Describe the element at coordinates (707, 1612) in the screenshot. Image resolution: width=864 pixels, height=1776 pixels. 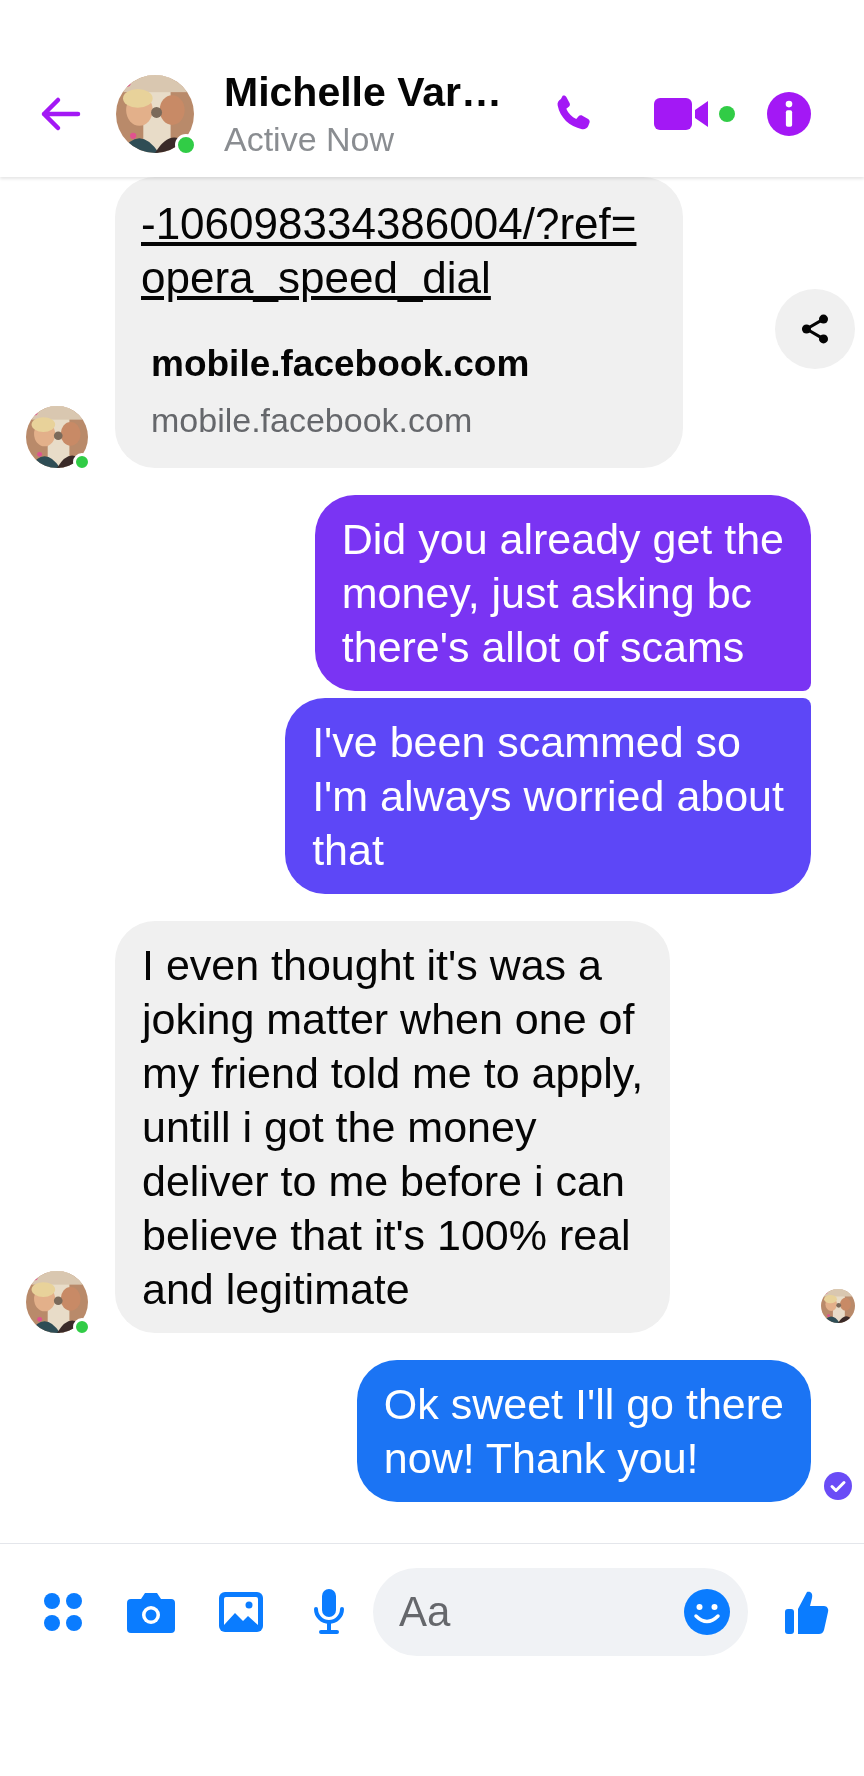
I see `emoji-icon` at that location.